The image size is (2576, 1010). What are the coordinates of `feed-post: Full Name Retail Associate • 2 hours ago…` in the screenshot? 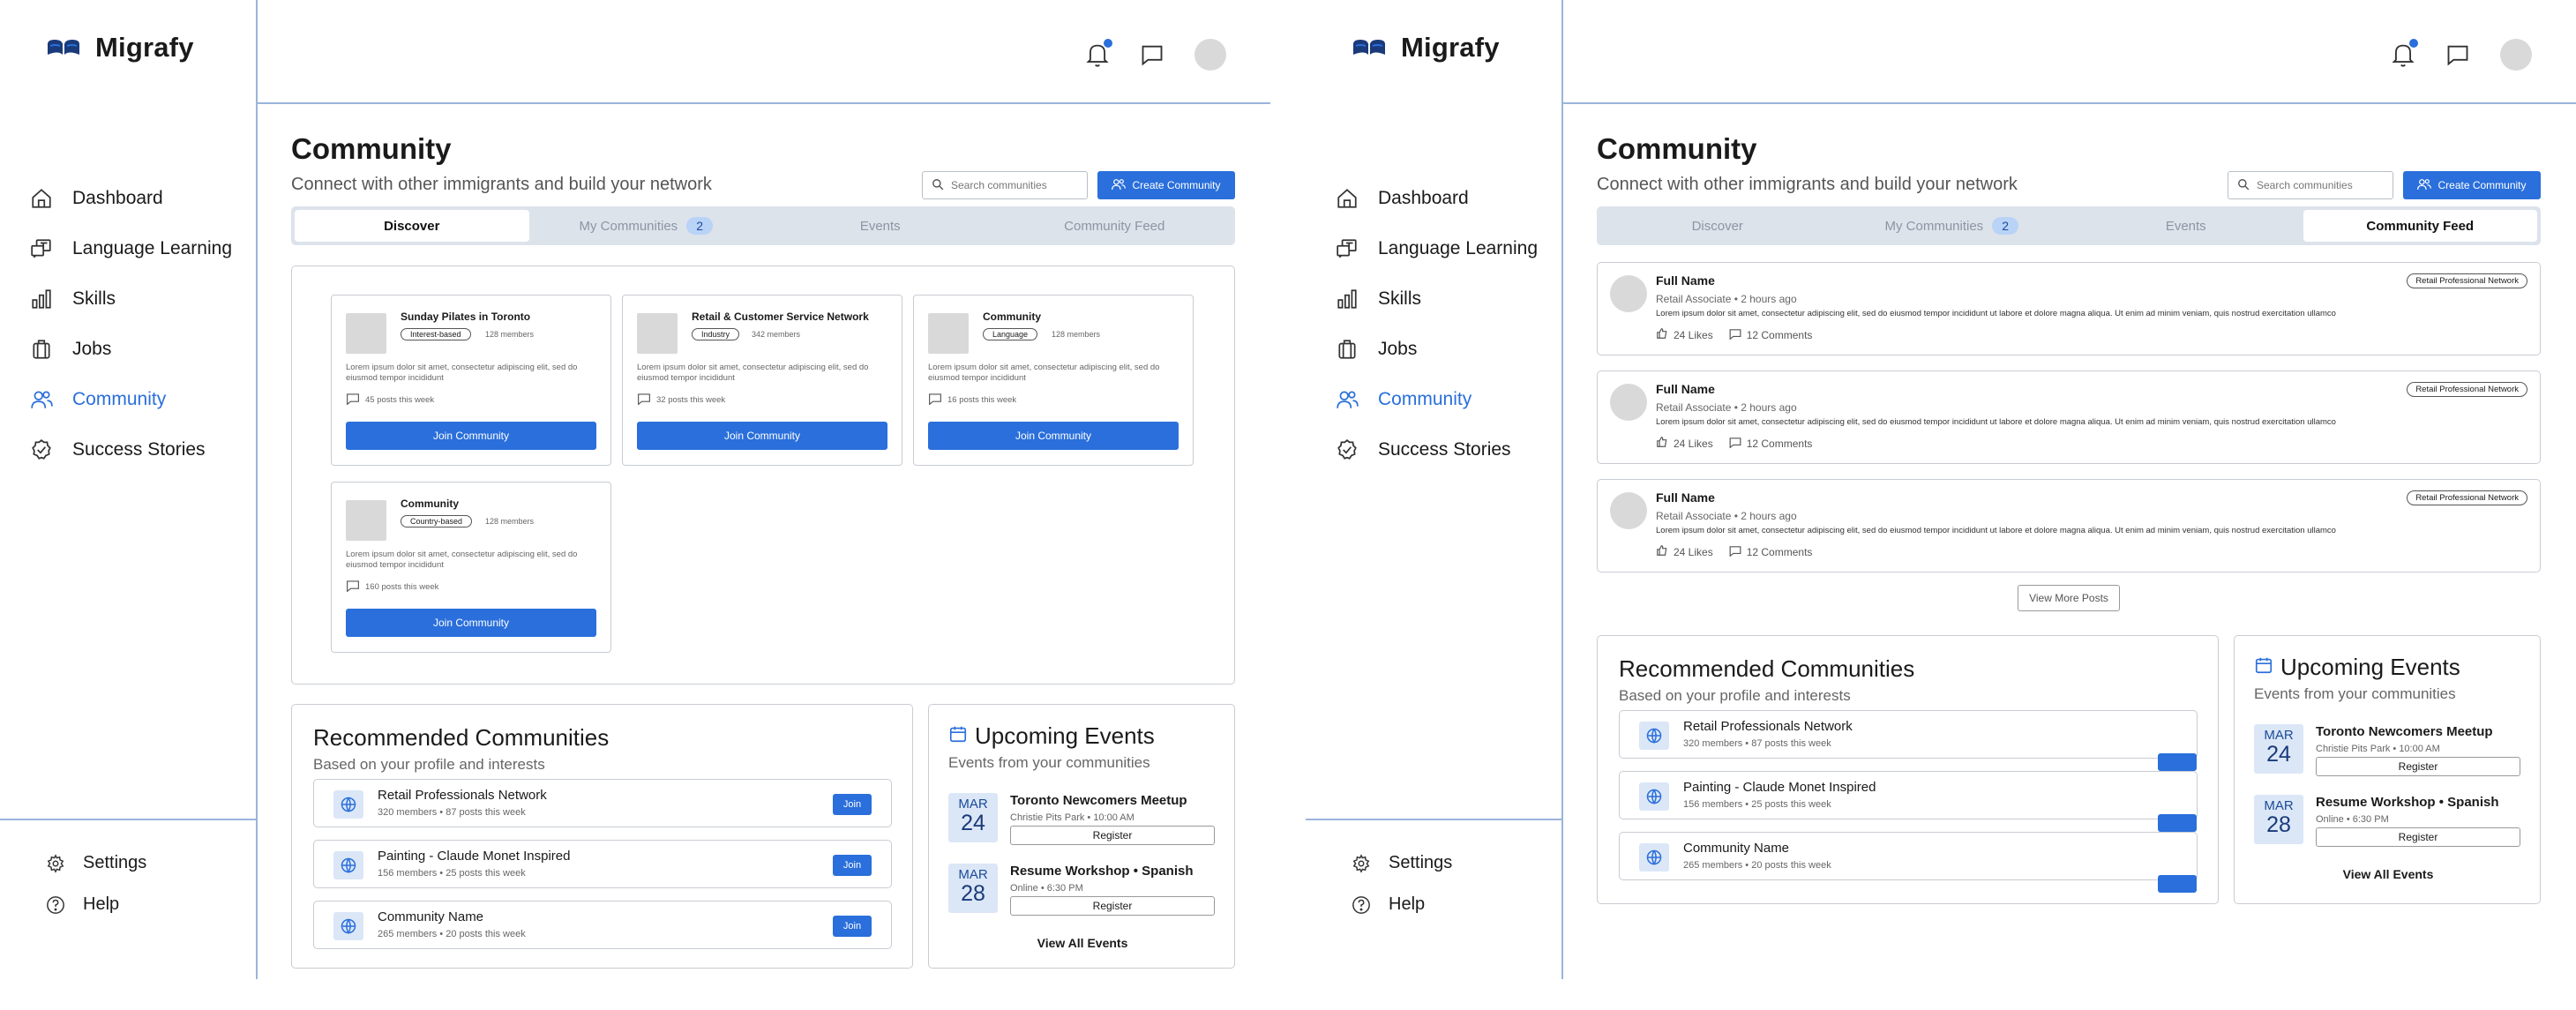 It's located at (2069, 417).